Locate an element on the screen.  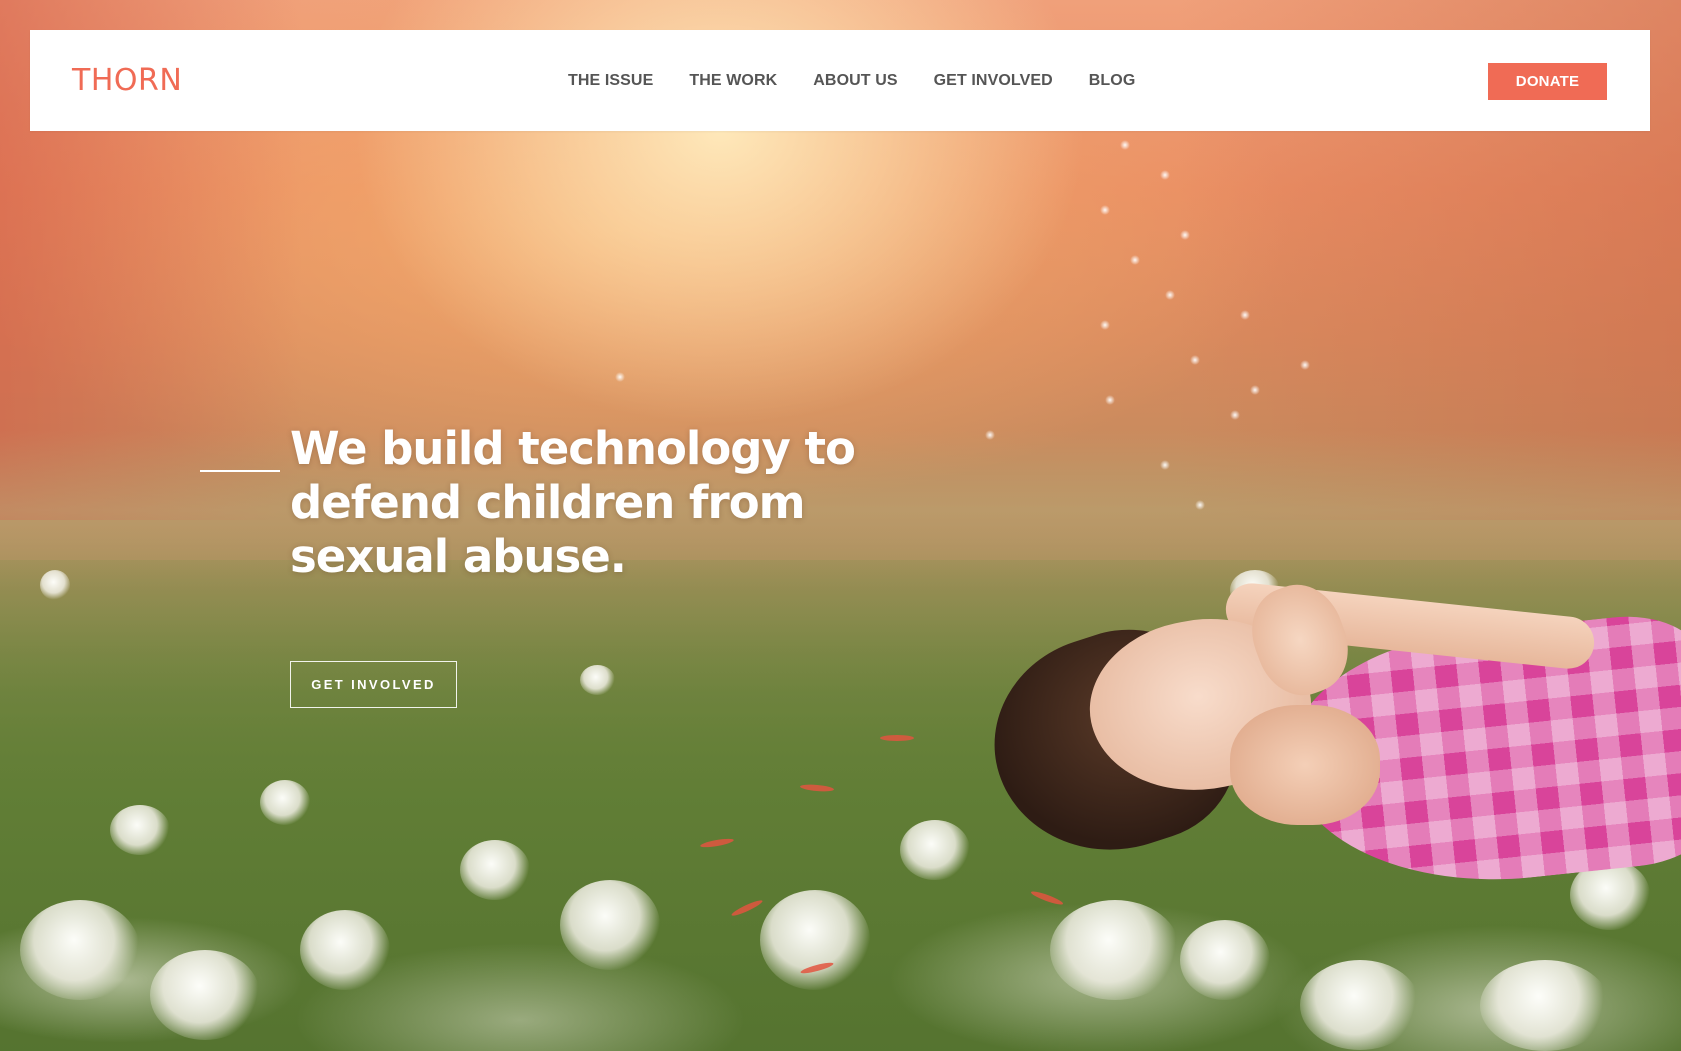
nav-link-blog: BLOG is located at coordinates (1112, 81).